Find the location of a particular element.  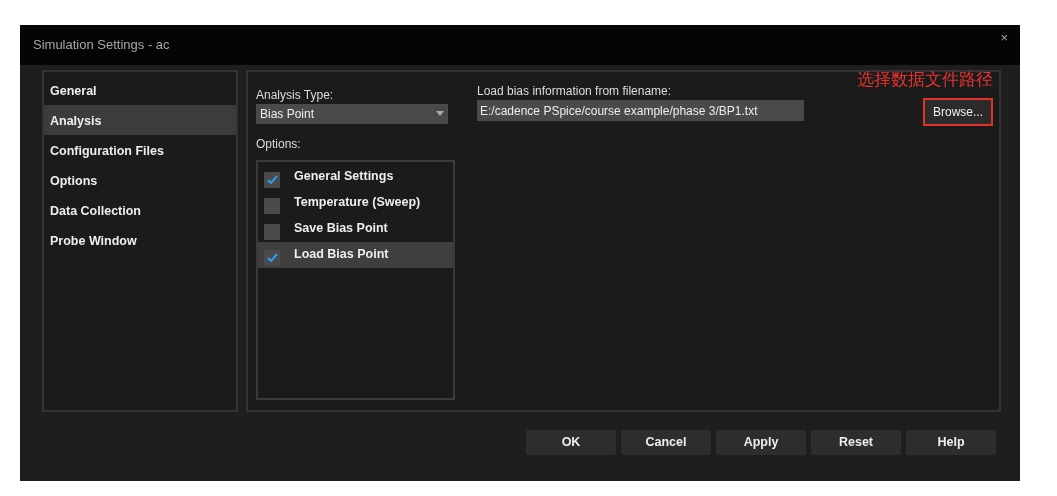

option-label: Temperature (Sweep) is located at coordinates (357, 202).